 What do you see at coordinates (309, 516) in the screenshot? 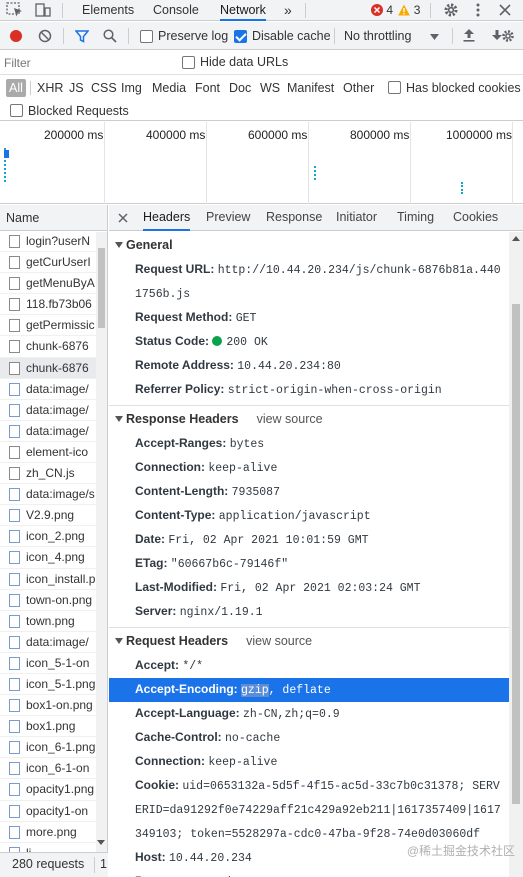
I see `header-row: Content-Type: application/javascript` at bounding box center [309, 516].